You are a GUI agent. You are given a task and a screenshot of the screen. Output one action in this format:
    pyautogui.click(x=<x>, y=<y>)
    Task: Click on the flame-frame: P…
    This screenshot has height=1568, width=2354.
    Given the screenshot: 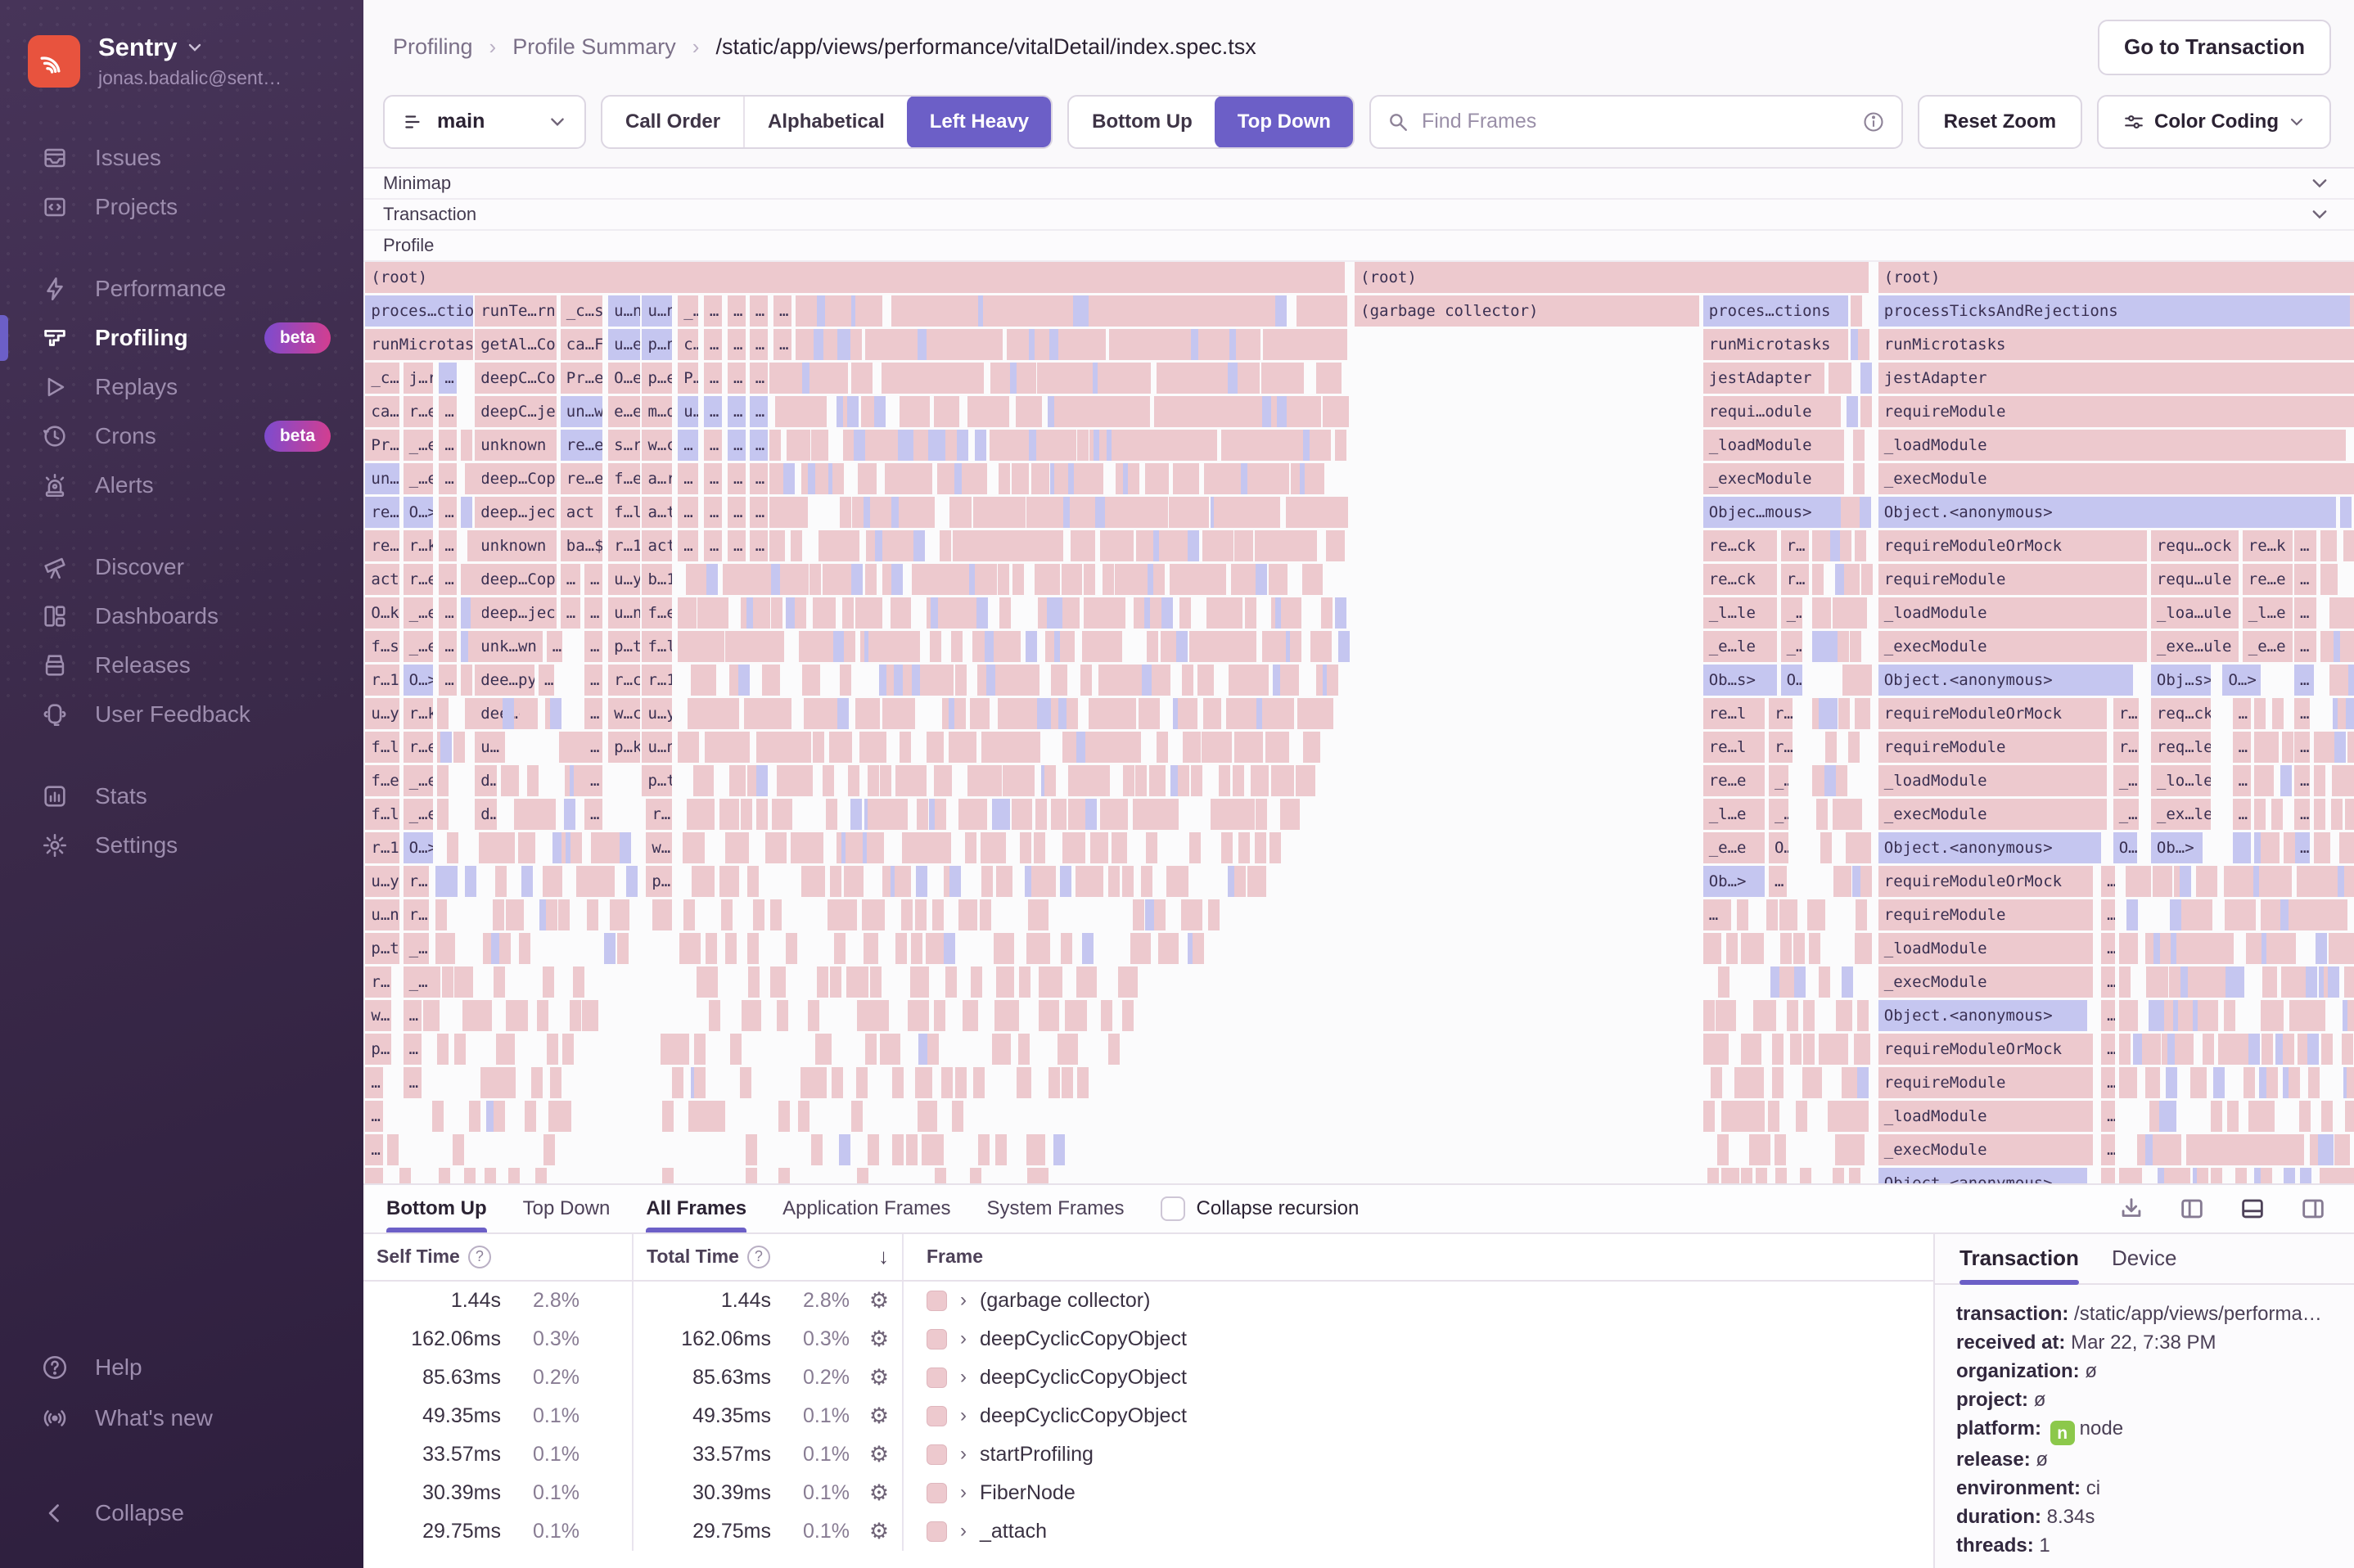 What is the action you would take?
    pyautogui.click(x=688, y=378)
    